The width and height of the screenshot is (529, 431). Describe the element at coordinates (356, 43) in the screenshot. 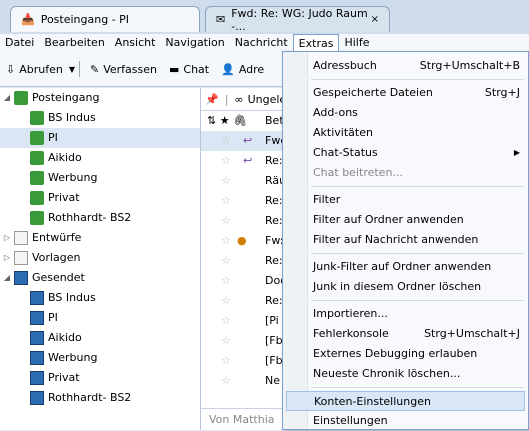

I see `menu-hilfe: Hilfe` at that location.